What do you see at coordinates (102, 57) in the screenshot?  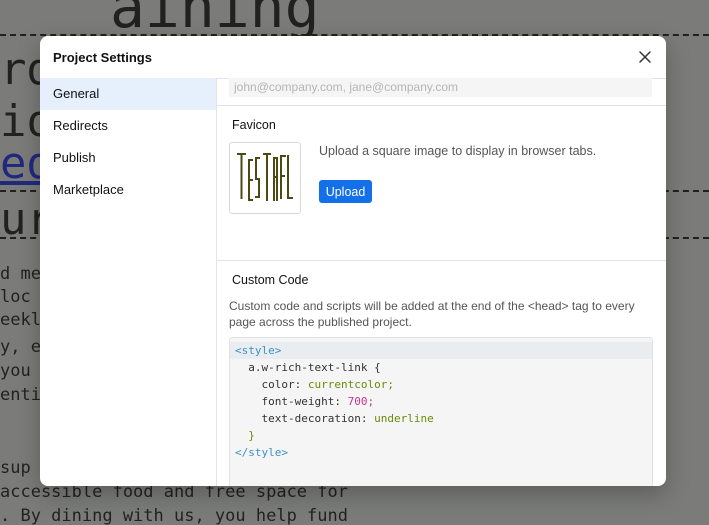 I see `dialog-title: Project Settings` at bounding box center [102, 57].